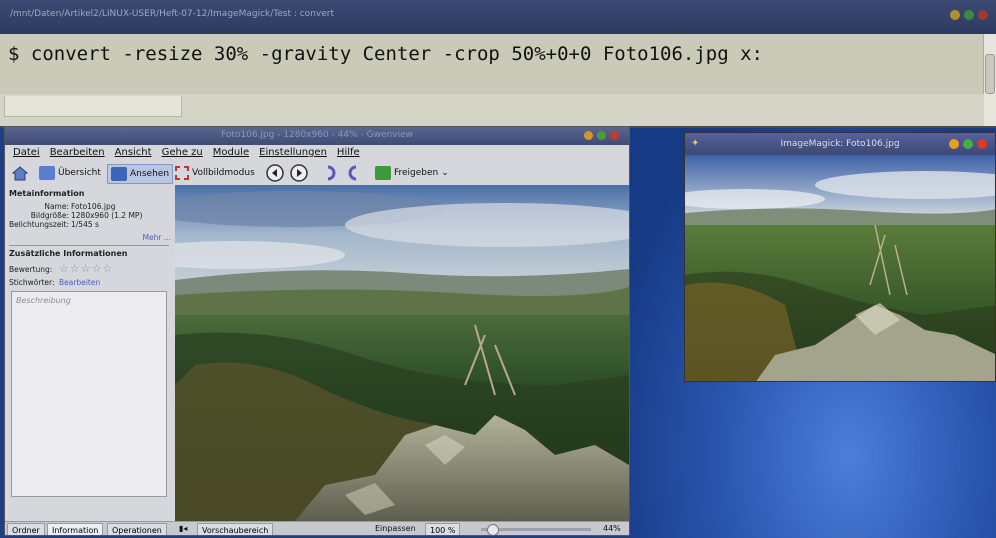 The image size is (996, 538). Describe the element at coordinates (182, 173) in the screenshot. I see `fullscreen-icon` at that location.